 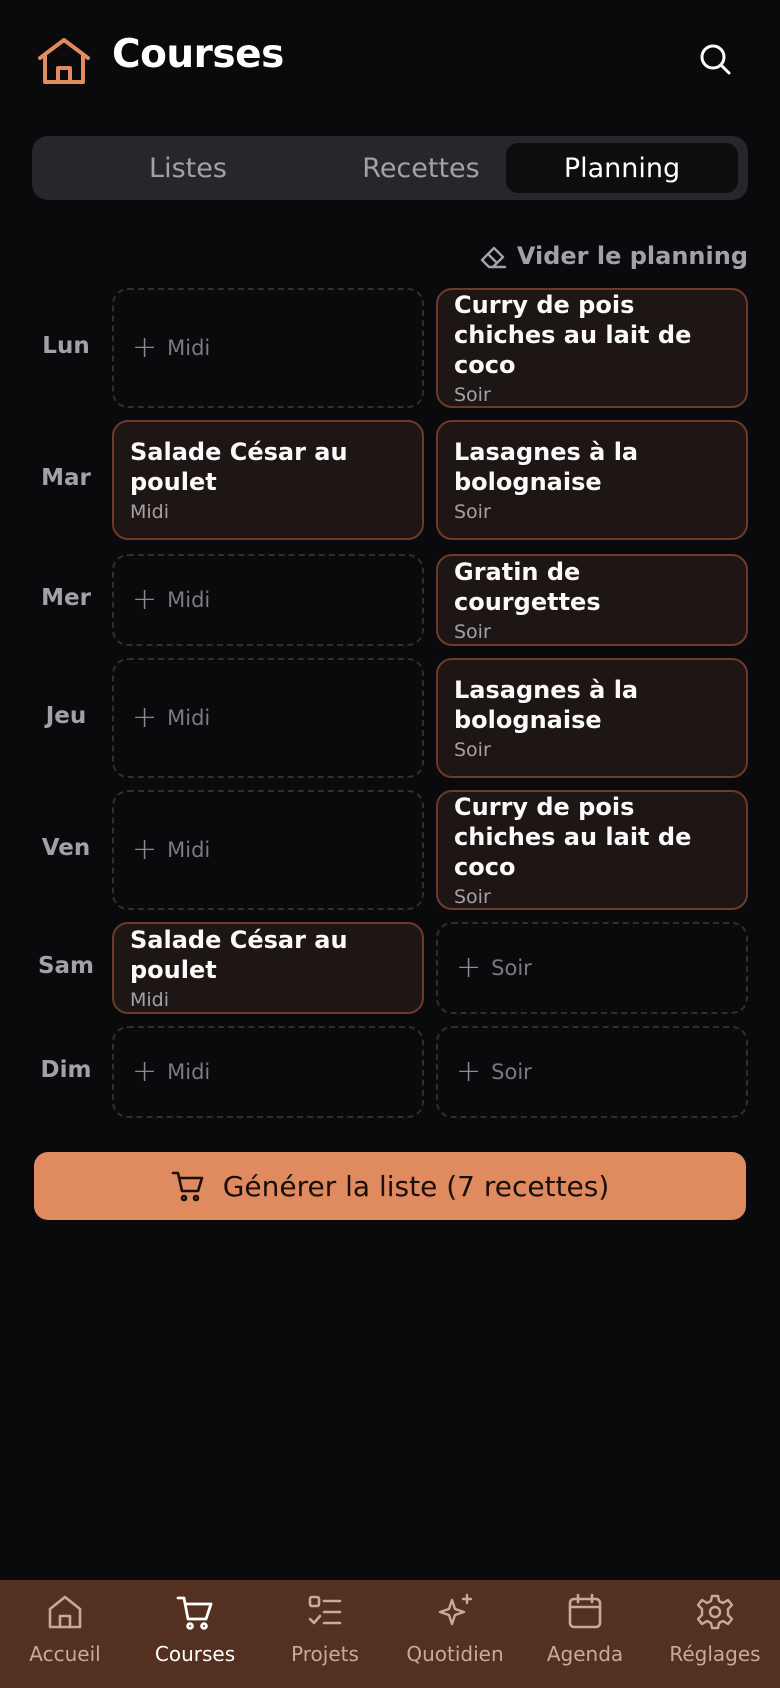 What do you see at coordinates (66, 848) in the screenshot?
I see `day-label-ven: Ven` at bounding box center [66, 848].